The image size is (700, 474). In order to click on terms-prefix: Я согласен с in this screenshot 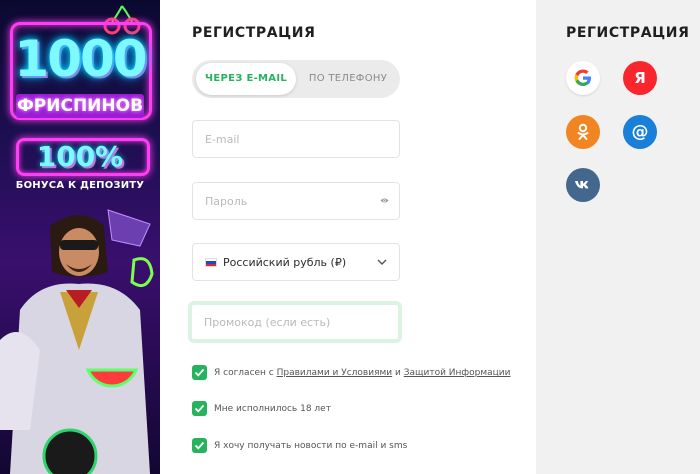, I will do `click(245, 373)`.